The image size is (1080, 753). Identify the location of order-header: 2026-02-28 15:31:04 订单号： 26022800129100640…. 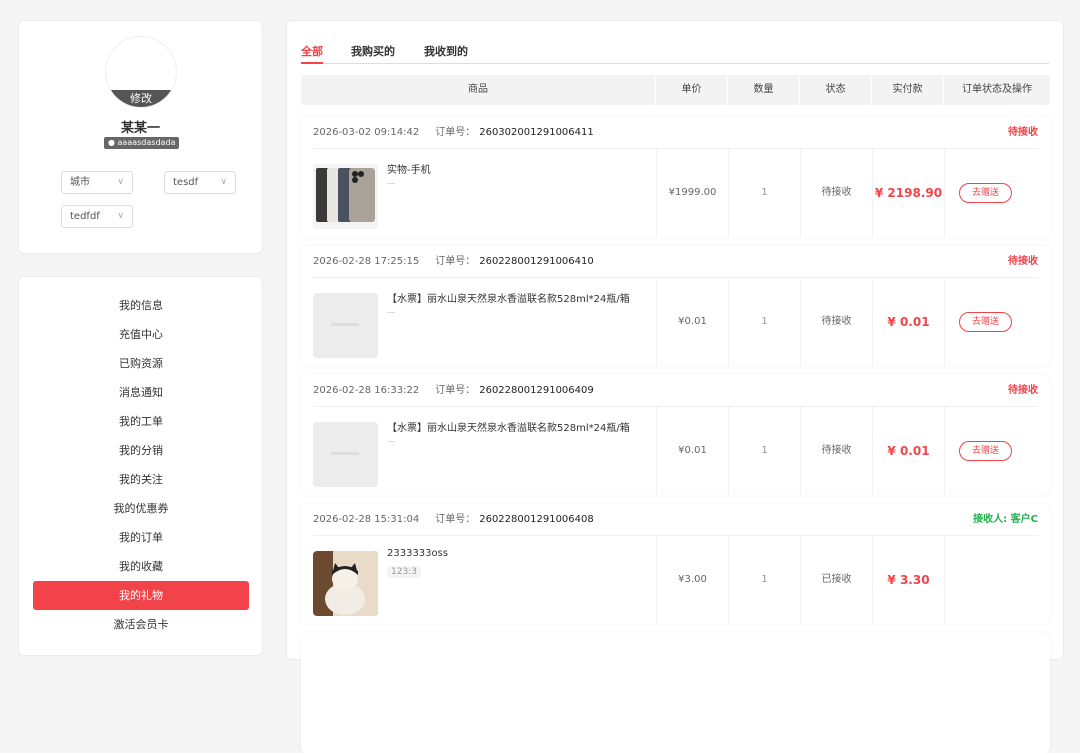
(675, 520).